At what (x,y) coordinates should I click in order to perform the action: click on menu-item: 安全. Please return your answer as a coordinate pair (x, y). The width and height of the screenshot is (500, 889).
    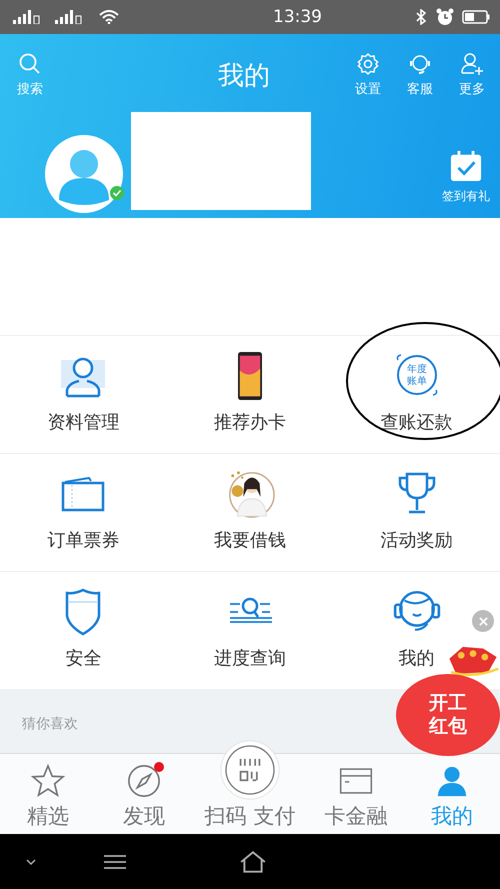
    Looking at the image, I should click on (83, 629).